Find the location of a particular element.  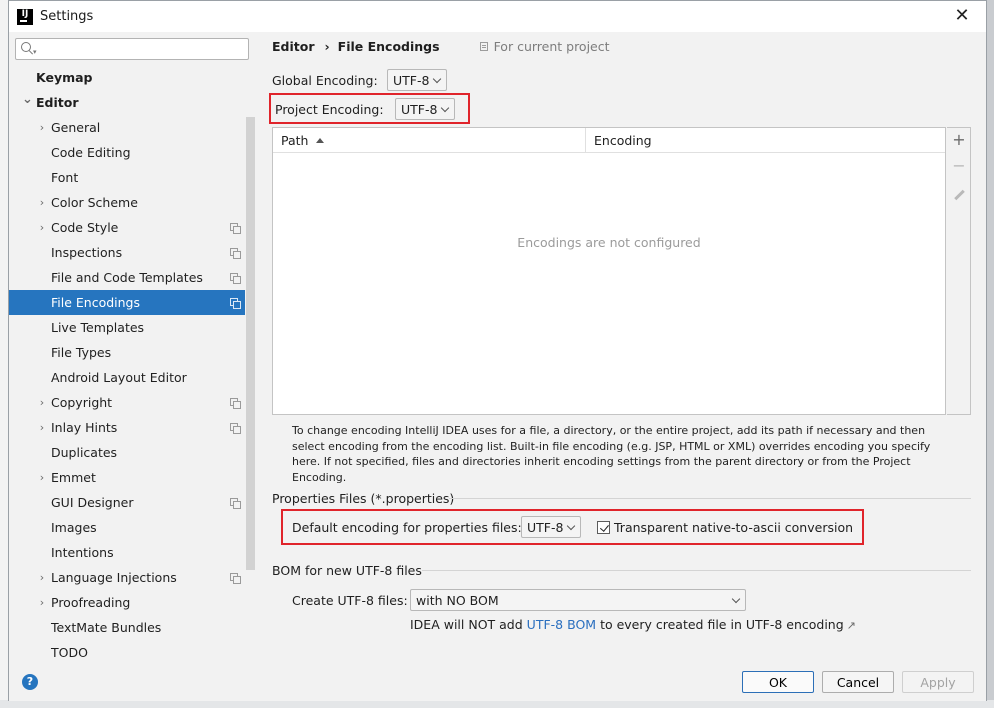

column-header-path: Path is located at coordinates (429, 140).